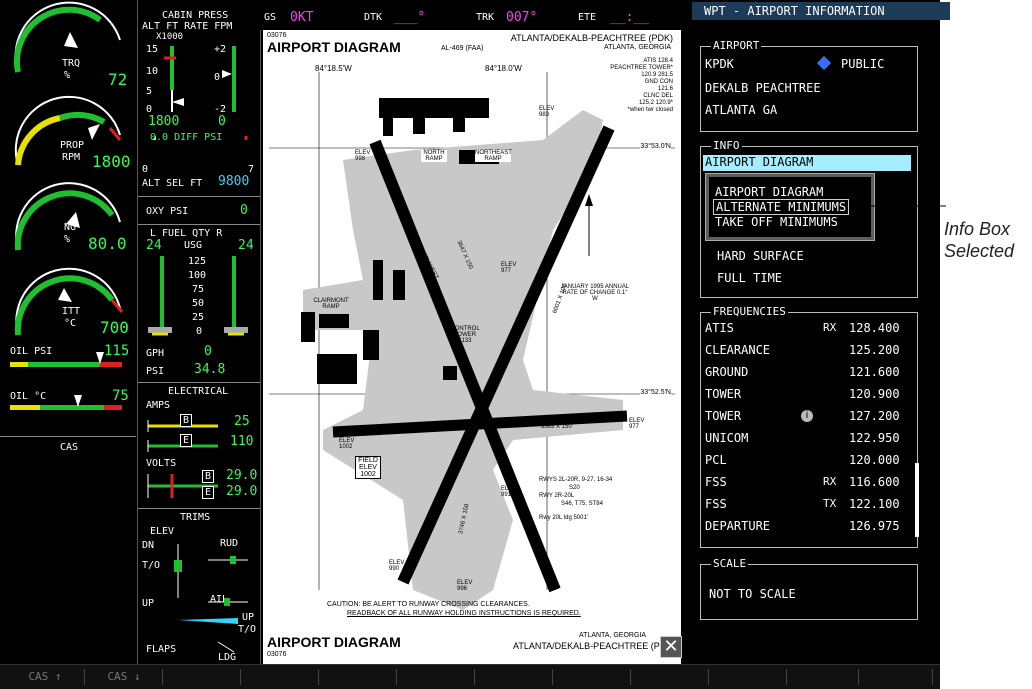  I want to click on trq-unit: %, so click(67, 75).